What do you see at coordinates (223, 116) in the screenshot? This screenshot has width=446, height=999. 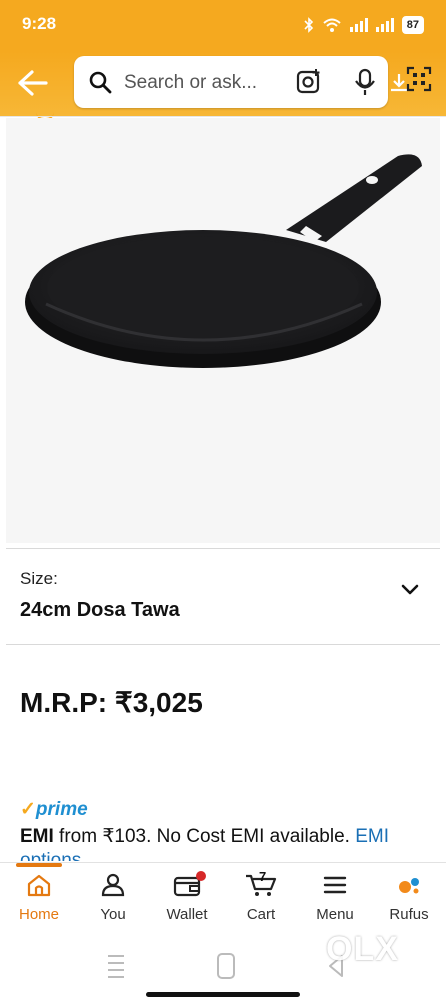 I see `header-divider` at bounding box center [223, 116].